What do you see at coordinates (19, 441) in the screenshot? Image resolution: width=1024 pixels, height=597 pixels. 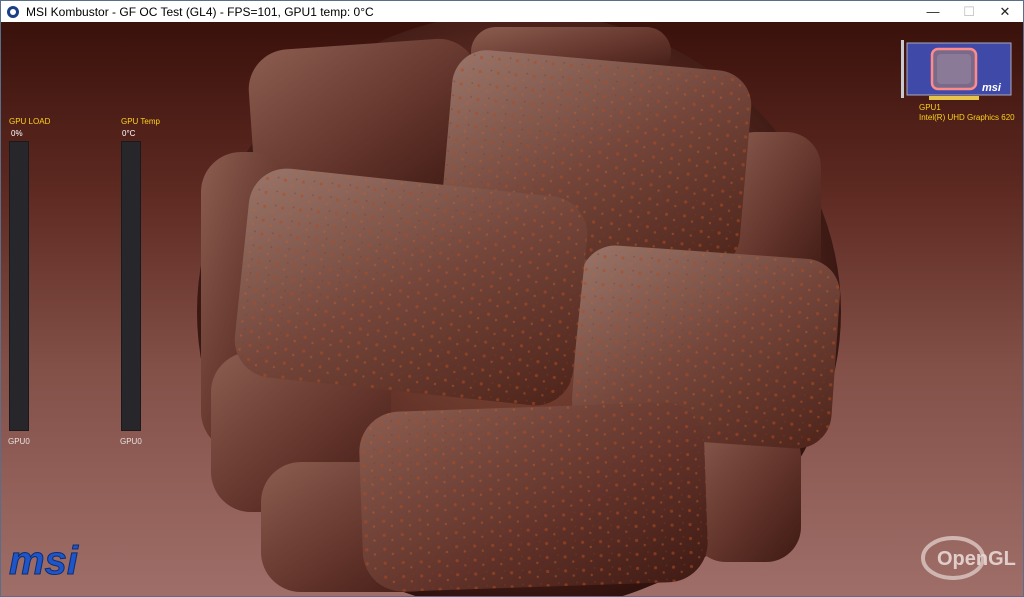 I see `gpu-load-device: GPU0` at bounding box center [19, 441].